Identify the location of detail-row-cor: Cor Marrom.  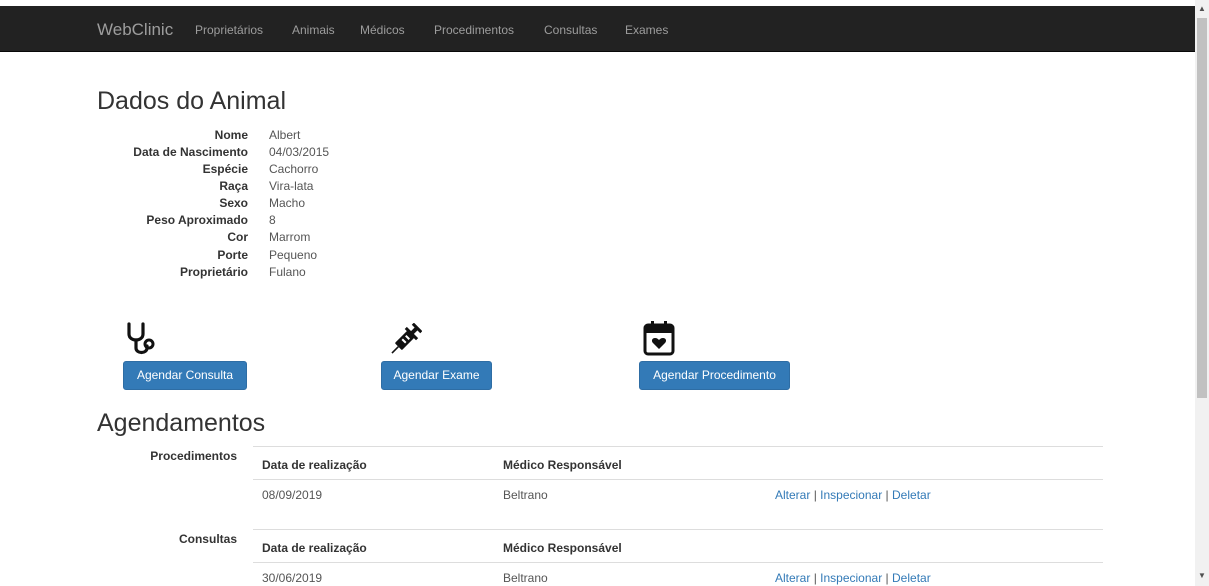
(300, 237).